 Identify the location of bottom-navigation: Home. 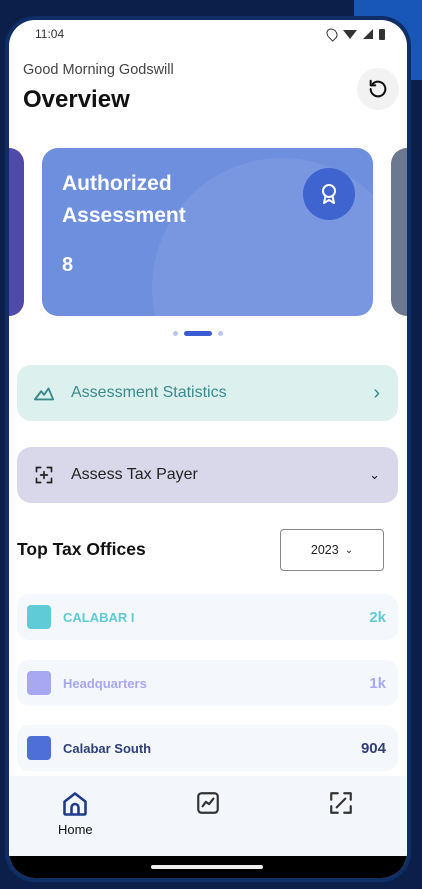
(208, 816).